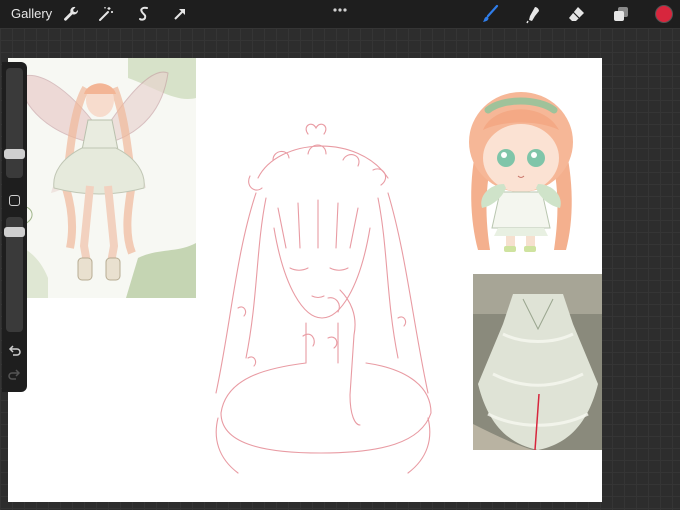  I want to click on dress-photo-reference-image, so click(537, 362).